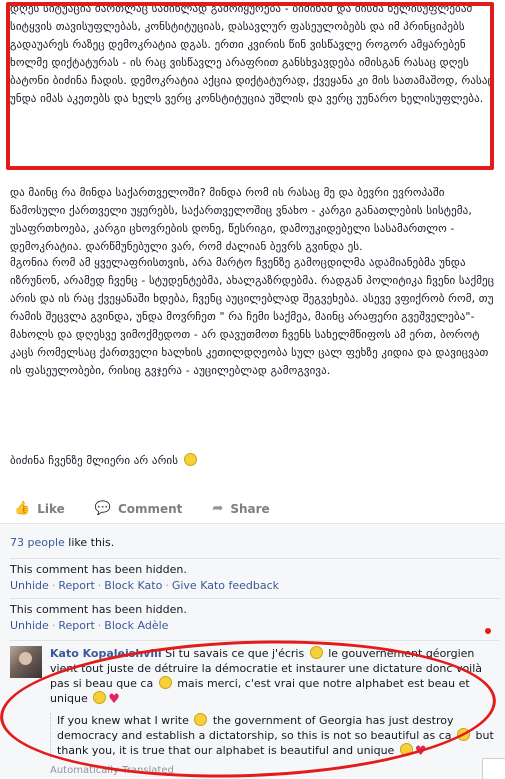 This screenshot has height=779, width=505. What do you see at coordinates (136, 625) in the screenshot?
I see `block-user-link: Block Adèle` at bounding box center [136, 625].